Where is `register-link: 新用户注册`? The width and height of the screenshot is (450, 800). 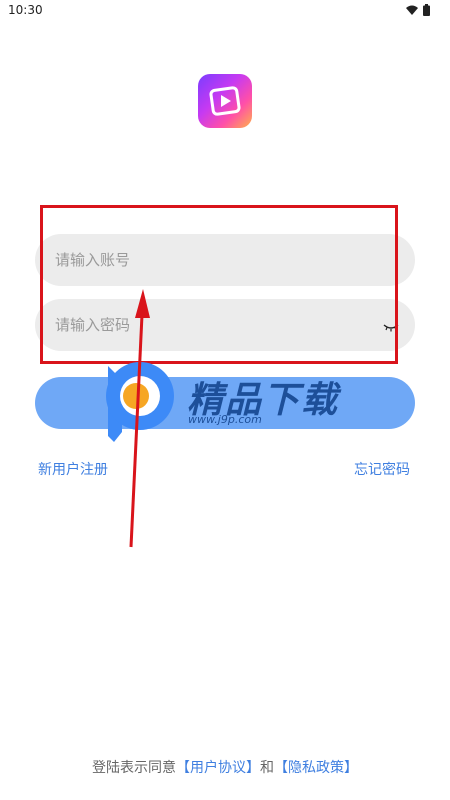 register-link: 新用户注册 is located at coordinates (73, 469).